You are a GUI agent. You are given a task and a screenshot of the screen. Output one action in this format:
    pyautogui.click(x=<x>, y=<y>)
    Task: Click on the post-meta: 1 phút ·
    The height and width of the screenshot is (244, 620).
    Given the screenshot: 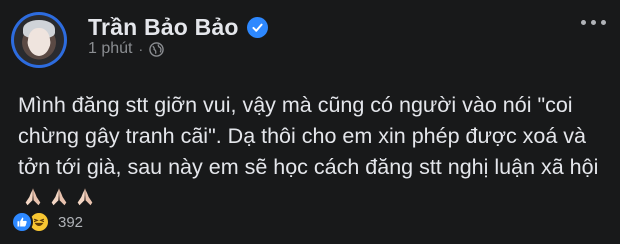 What is the action you would take?
    pyautogui.click(x=126, y=49)
    